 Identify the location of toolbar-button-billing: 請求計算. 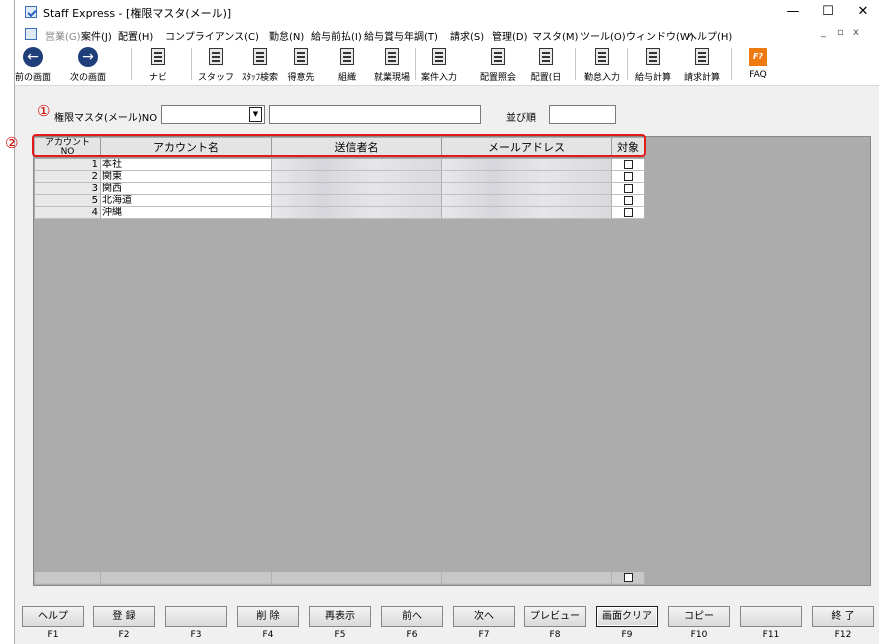
(702, 65).